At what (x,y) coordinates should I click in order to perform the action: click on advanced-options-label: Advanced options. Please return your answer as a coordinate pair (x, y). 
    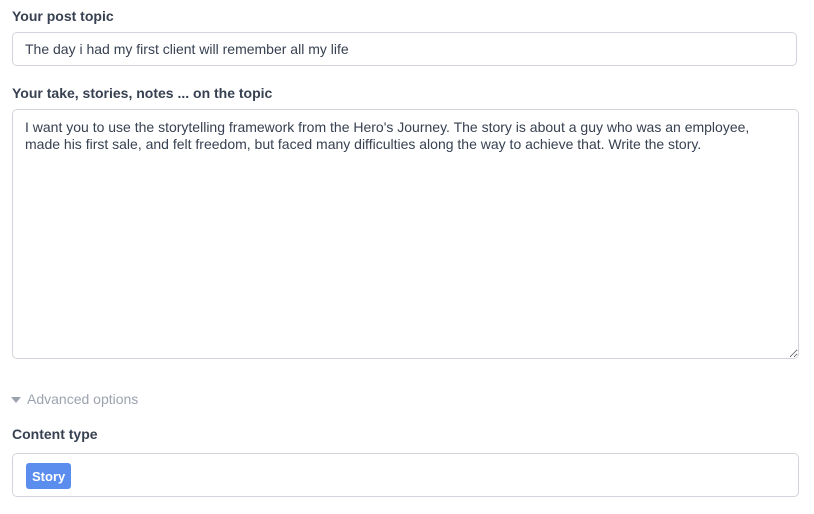
    Looking at the image, I should click on (83, 399).